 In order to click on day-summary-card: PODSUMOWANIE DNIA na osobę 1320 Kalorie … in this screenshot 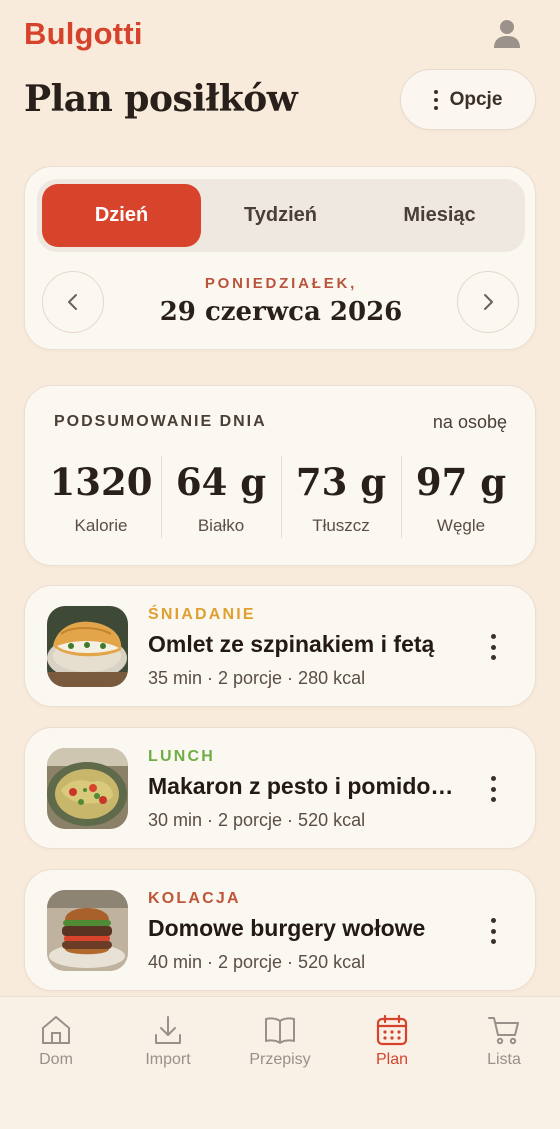, I will do `click(280, 475)`.